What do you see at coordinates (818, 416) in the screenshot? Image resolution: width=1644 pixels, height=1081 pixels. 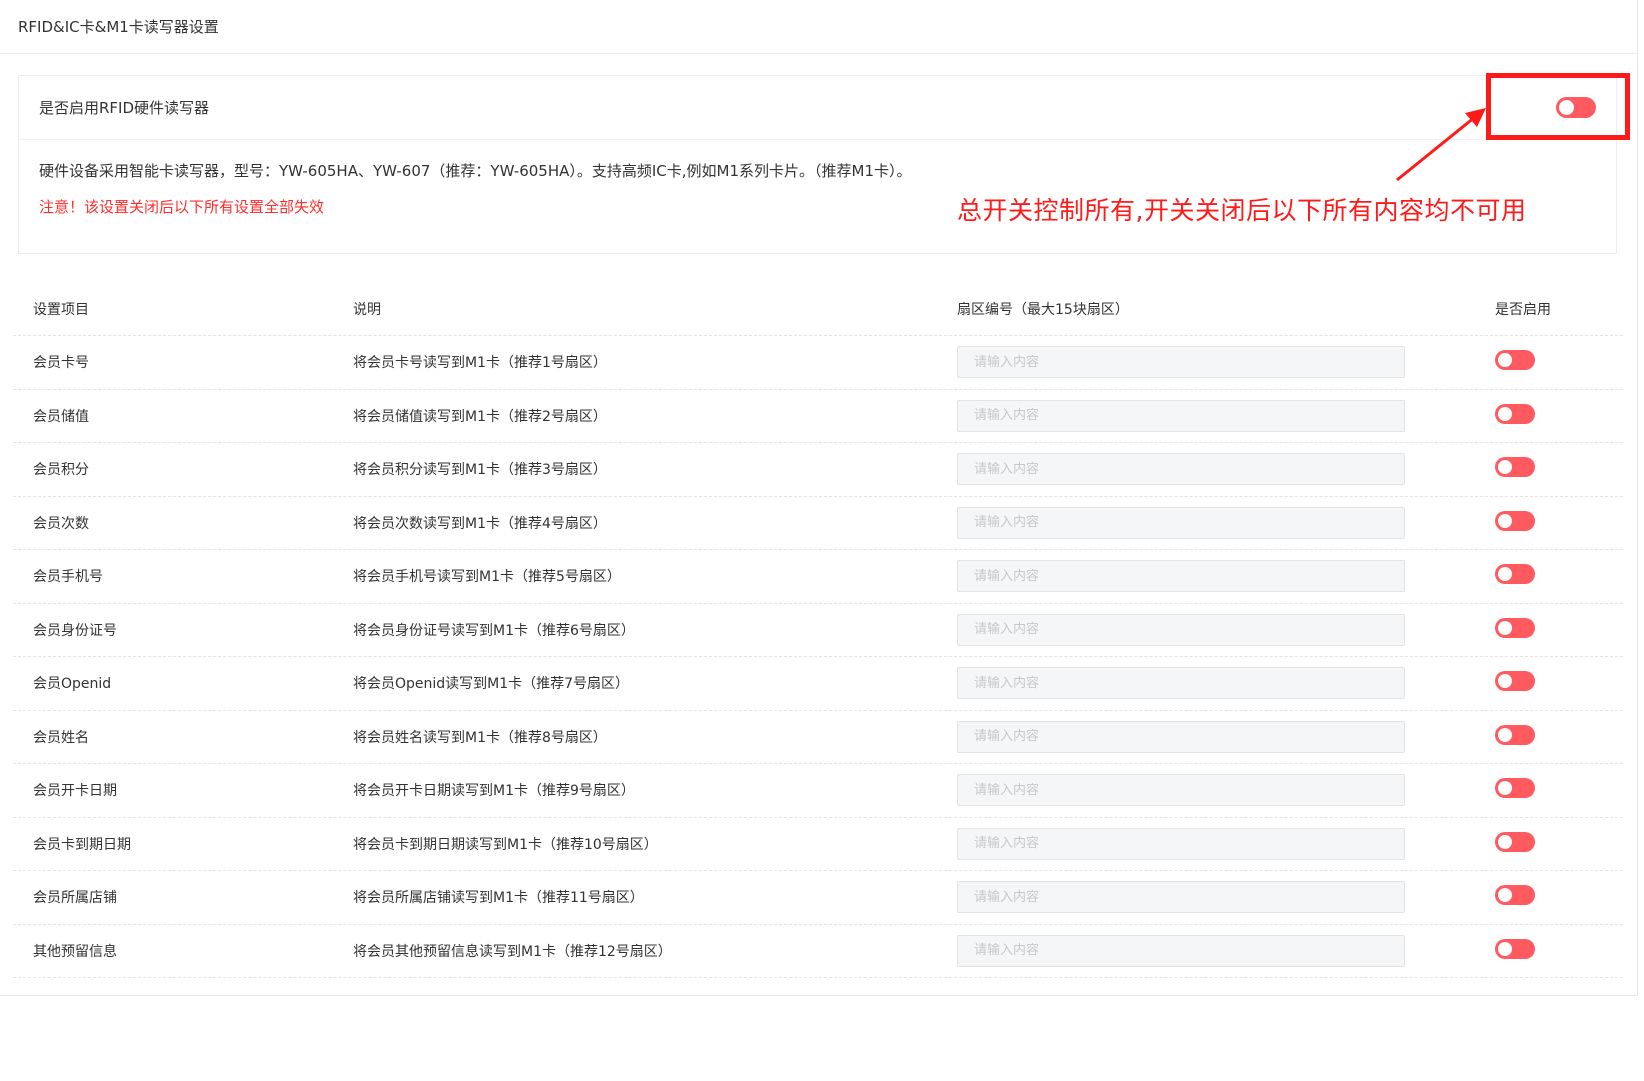 I see `table-row: 会员储值 将会员储值读写到M1卡（推荐2号扇区）` at bounding box center [818, 416].